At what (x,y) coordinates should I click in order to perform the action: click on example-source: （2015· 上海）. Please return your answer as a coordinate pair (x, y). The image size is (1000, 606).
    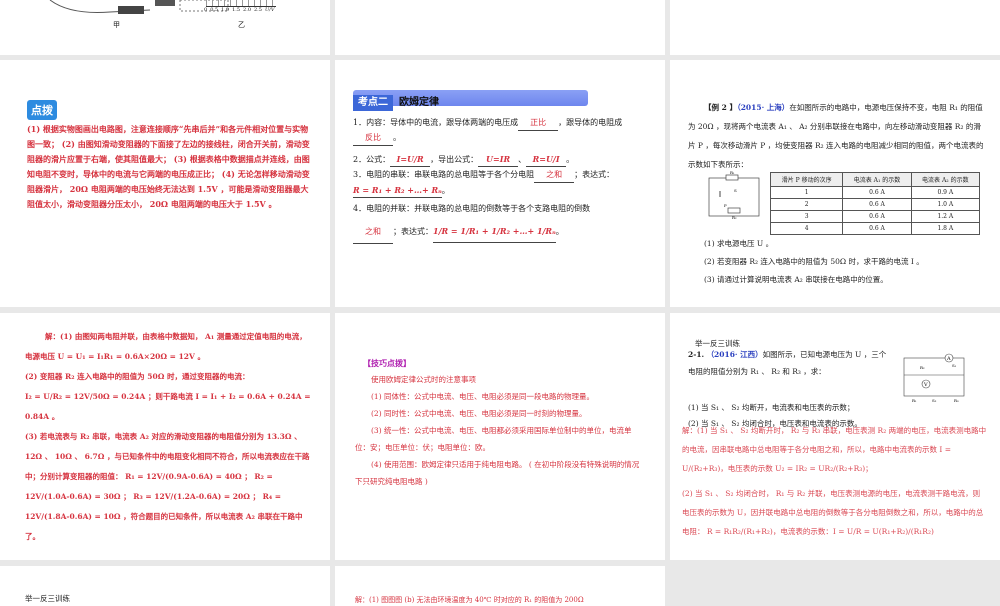
    Looking at the image, I should click on (763, 107).